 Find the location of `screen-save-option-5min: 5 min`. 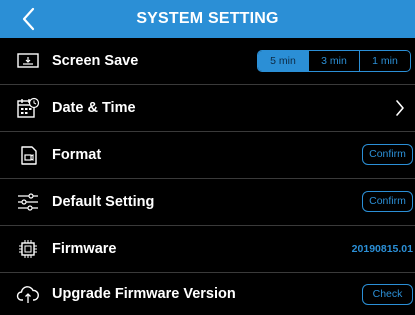

screen-save-option-5min: 5 min is located at coordinates (283, 61).